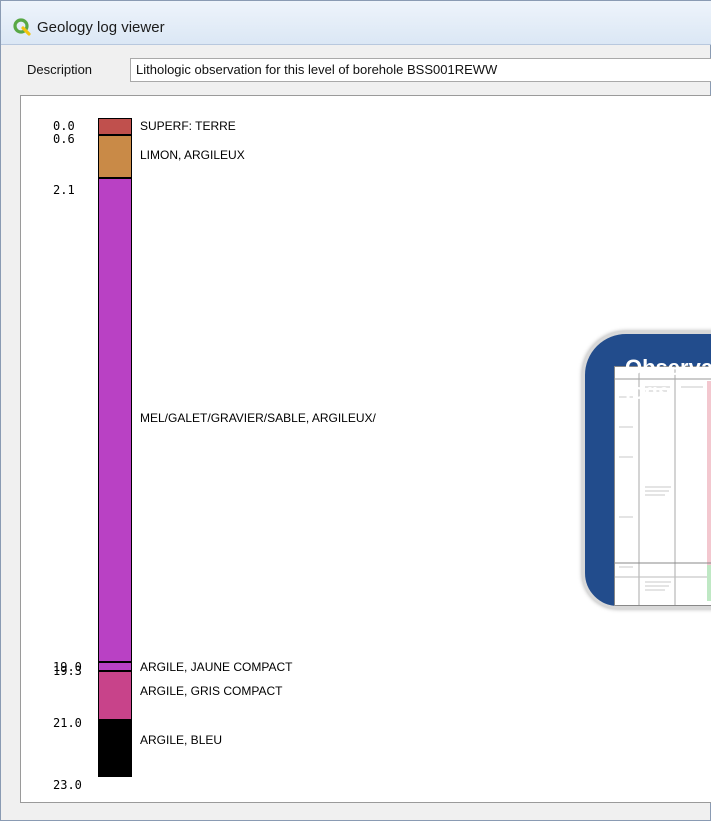 The height and width of the screenshot is (821, 711). I want to click on depth-label: 23.0, so click(67, 785).